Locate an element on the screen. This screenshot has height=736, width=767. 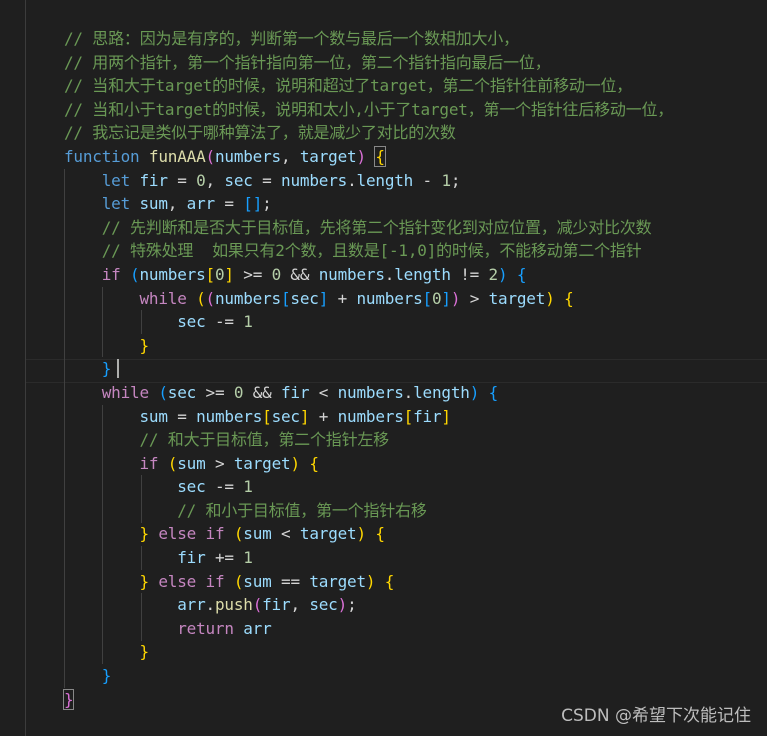
code-line: // 用两个指针，第一个指针指向第一位，第二个指针指向最后一位， is located at coordinates (368, 63).